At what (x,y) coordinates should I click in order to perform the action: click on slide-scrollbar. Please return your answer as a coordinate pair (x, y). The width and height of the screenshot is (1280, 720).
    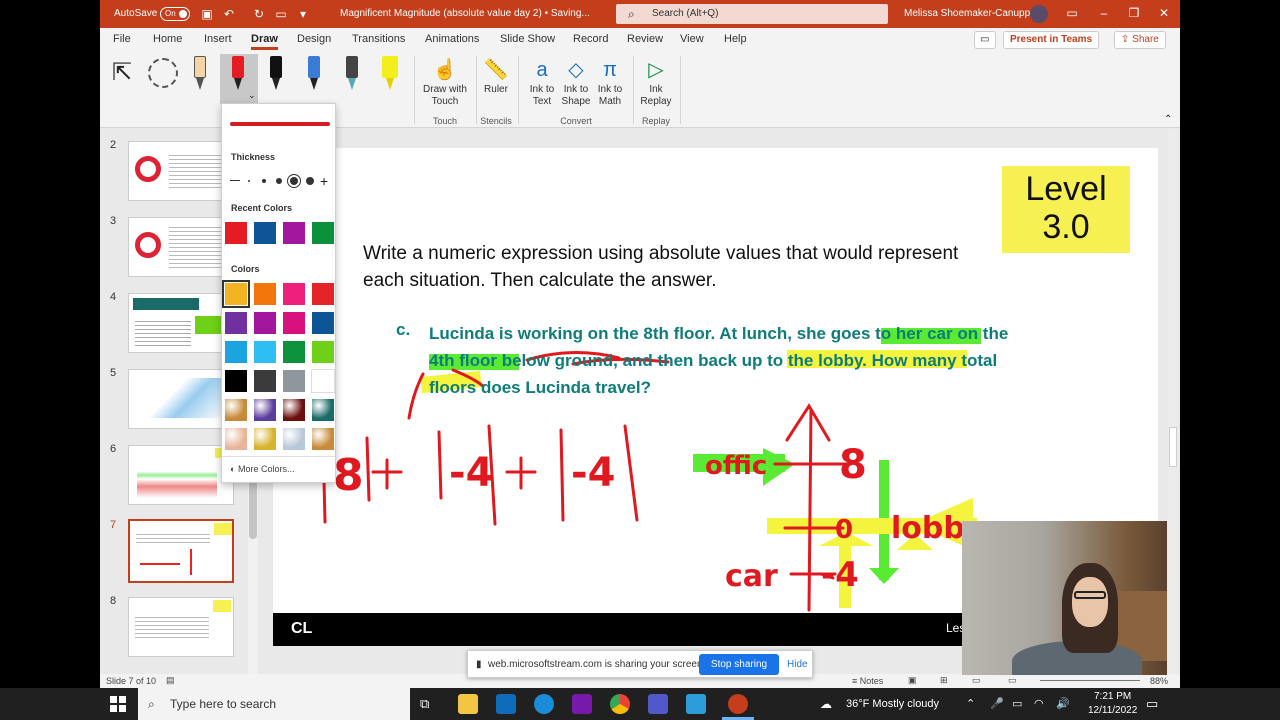
    Looking at the image, I should click on (1173, 401).